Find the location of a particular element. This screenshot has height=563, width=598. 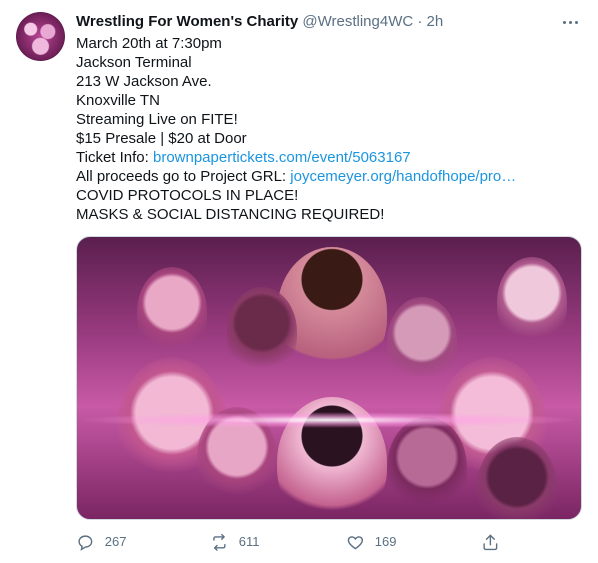

tweet-line: COVID PROTOCOLS IN PLACE! is located at coordinates (187, 195).